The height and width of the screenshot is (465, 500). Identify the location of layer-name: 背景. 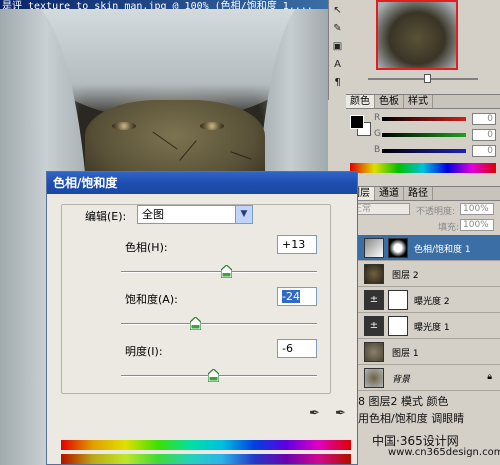
(401, 380).